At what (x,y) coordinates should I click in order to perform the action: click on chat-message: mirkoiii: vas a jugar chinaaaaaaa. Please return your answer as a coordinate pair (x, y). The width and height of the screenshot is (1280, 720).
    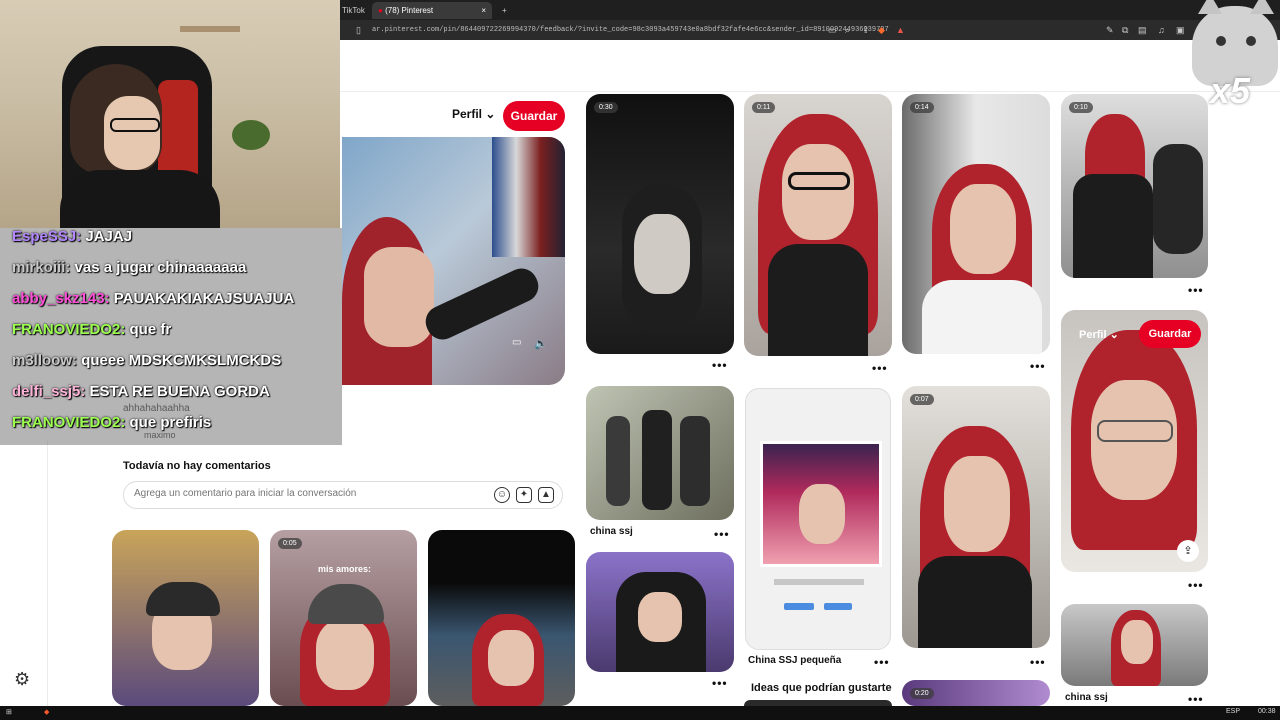
    Looking at the image, I should click on (129, 267).